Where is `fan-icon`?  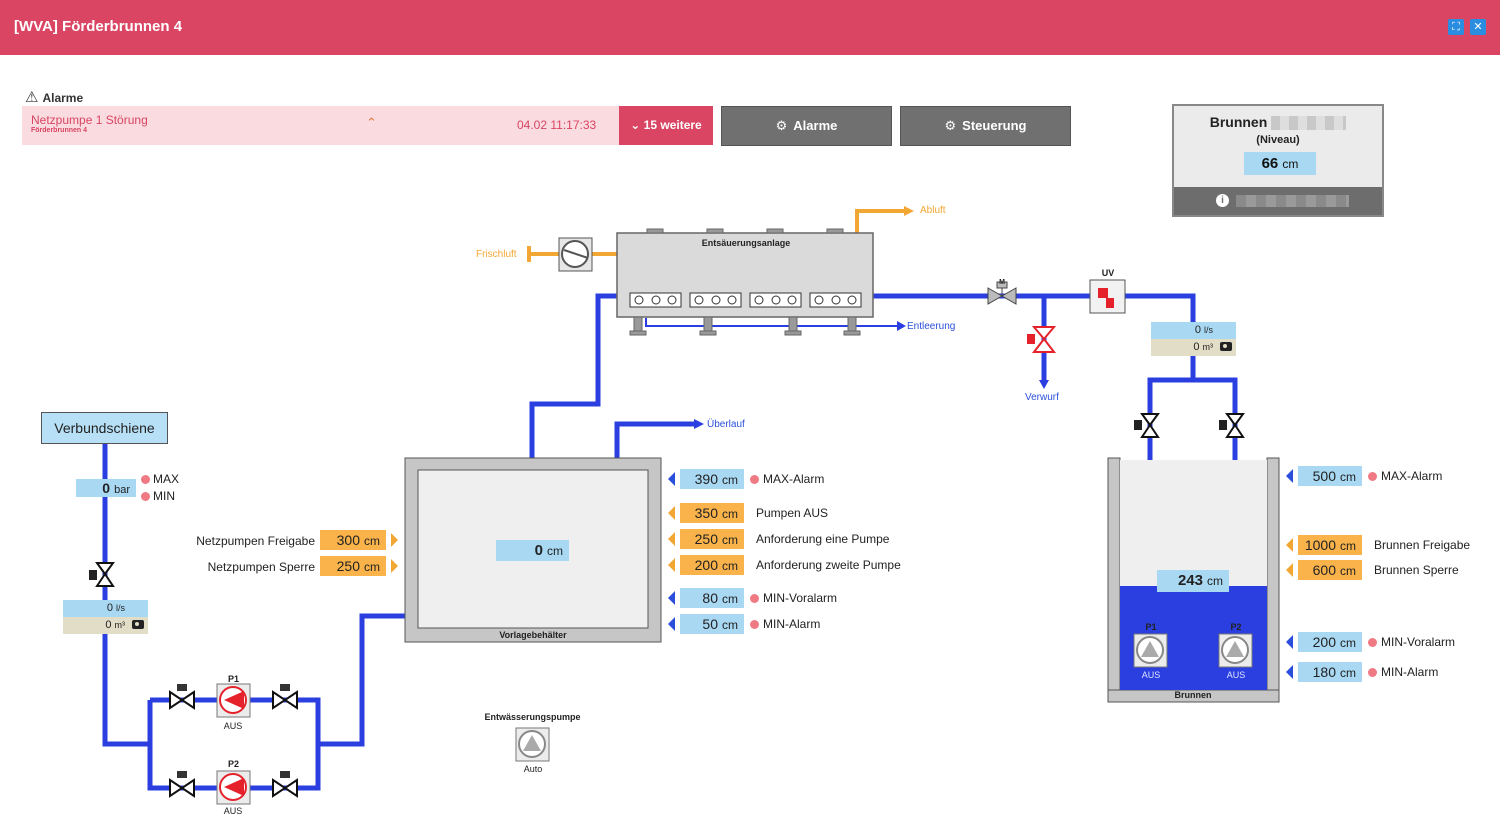
fan-icon is located at coordinates (575, 254).